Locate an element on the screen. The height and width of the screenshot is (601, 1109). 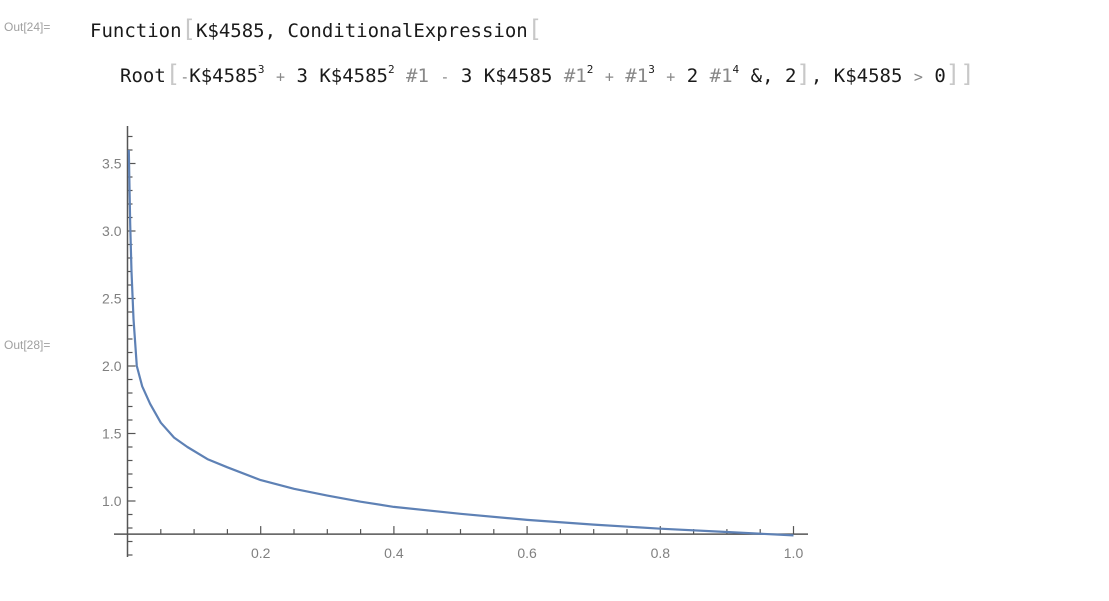
y-tick-label: 3.0 is located at coordinates (112, 231).